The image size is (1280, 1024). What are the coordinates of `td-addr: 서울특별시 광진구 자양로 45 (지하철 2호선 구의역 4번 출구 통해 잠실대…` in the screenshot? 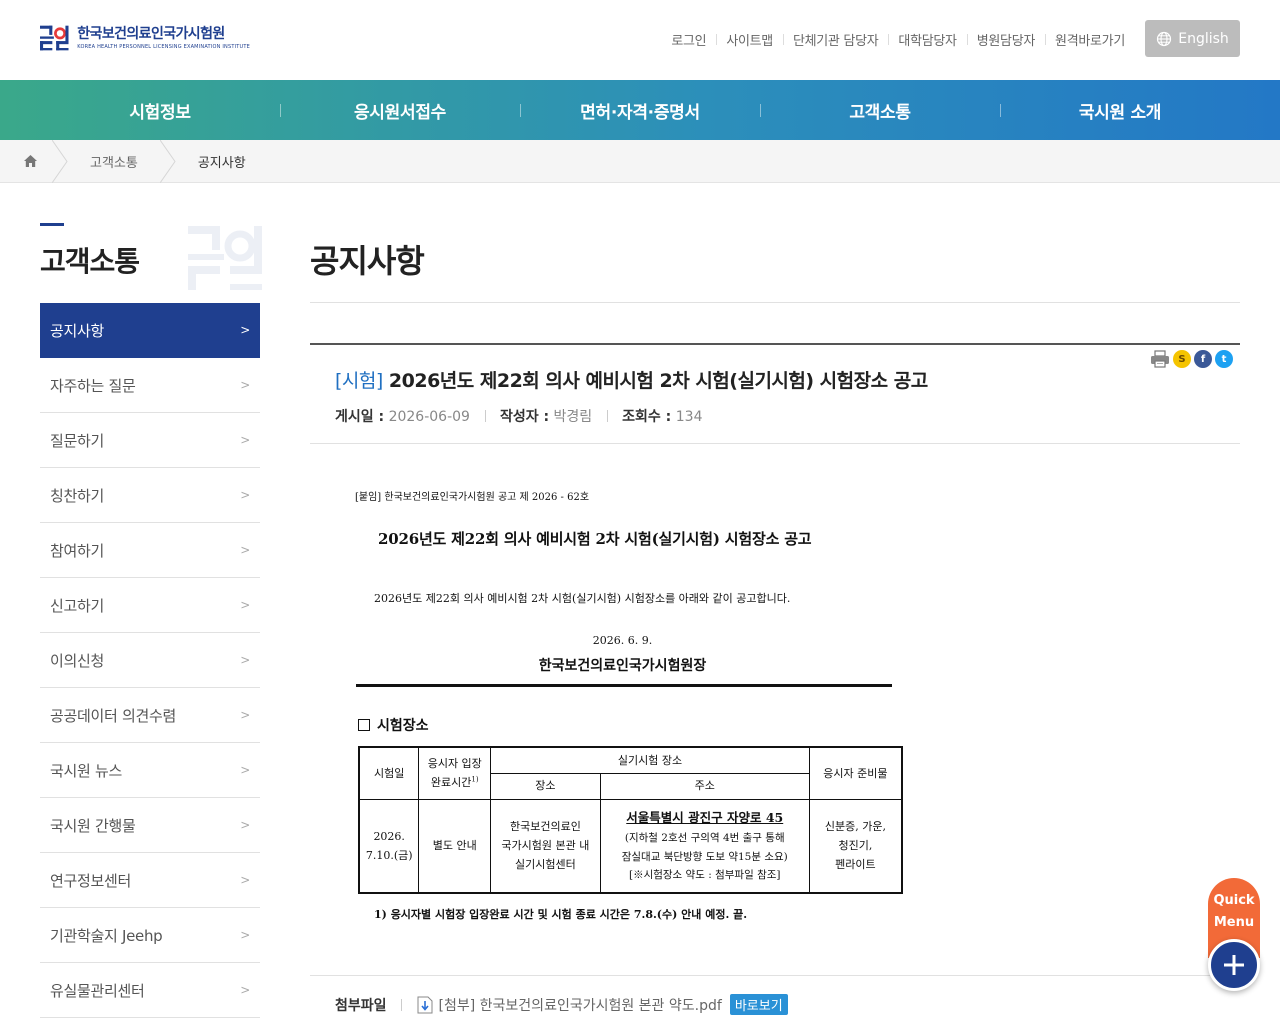 It's located at (704, 846).